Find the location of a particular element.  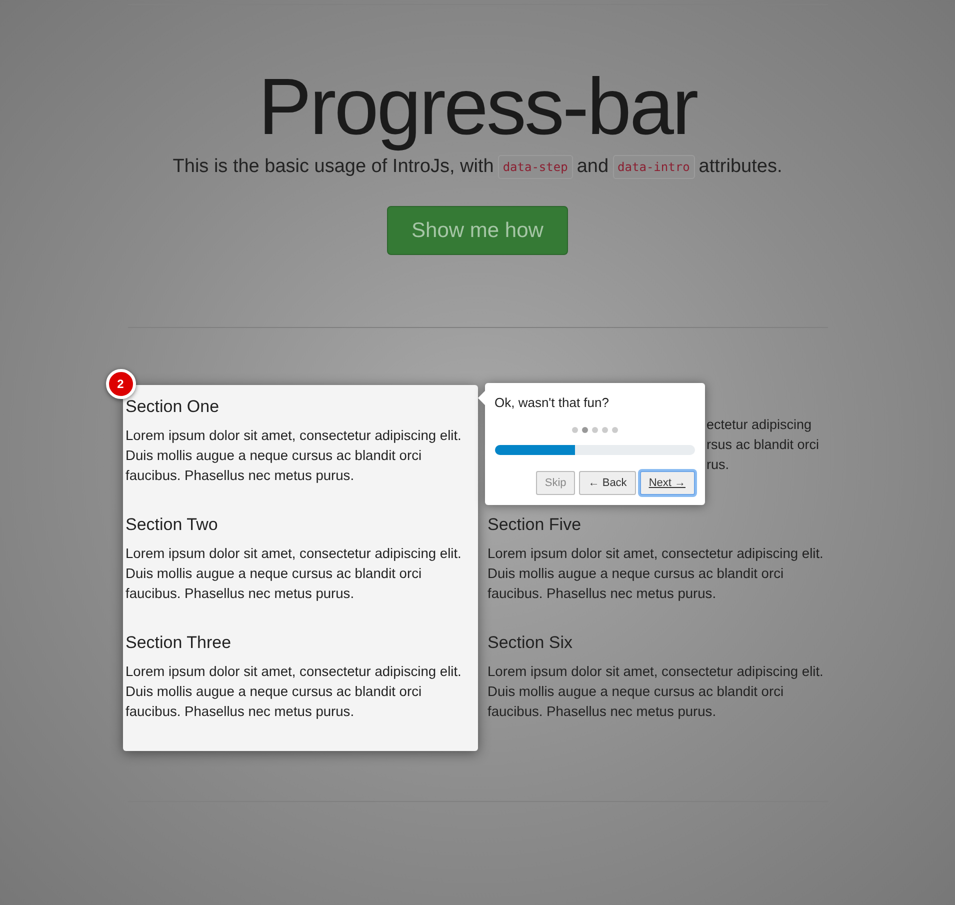

tooltip-text: Ok, wasn't that fun? is located at coordinates (552, 403).